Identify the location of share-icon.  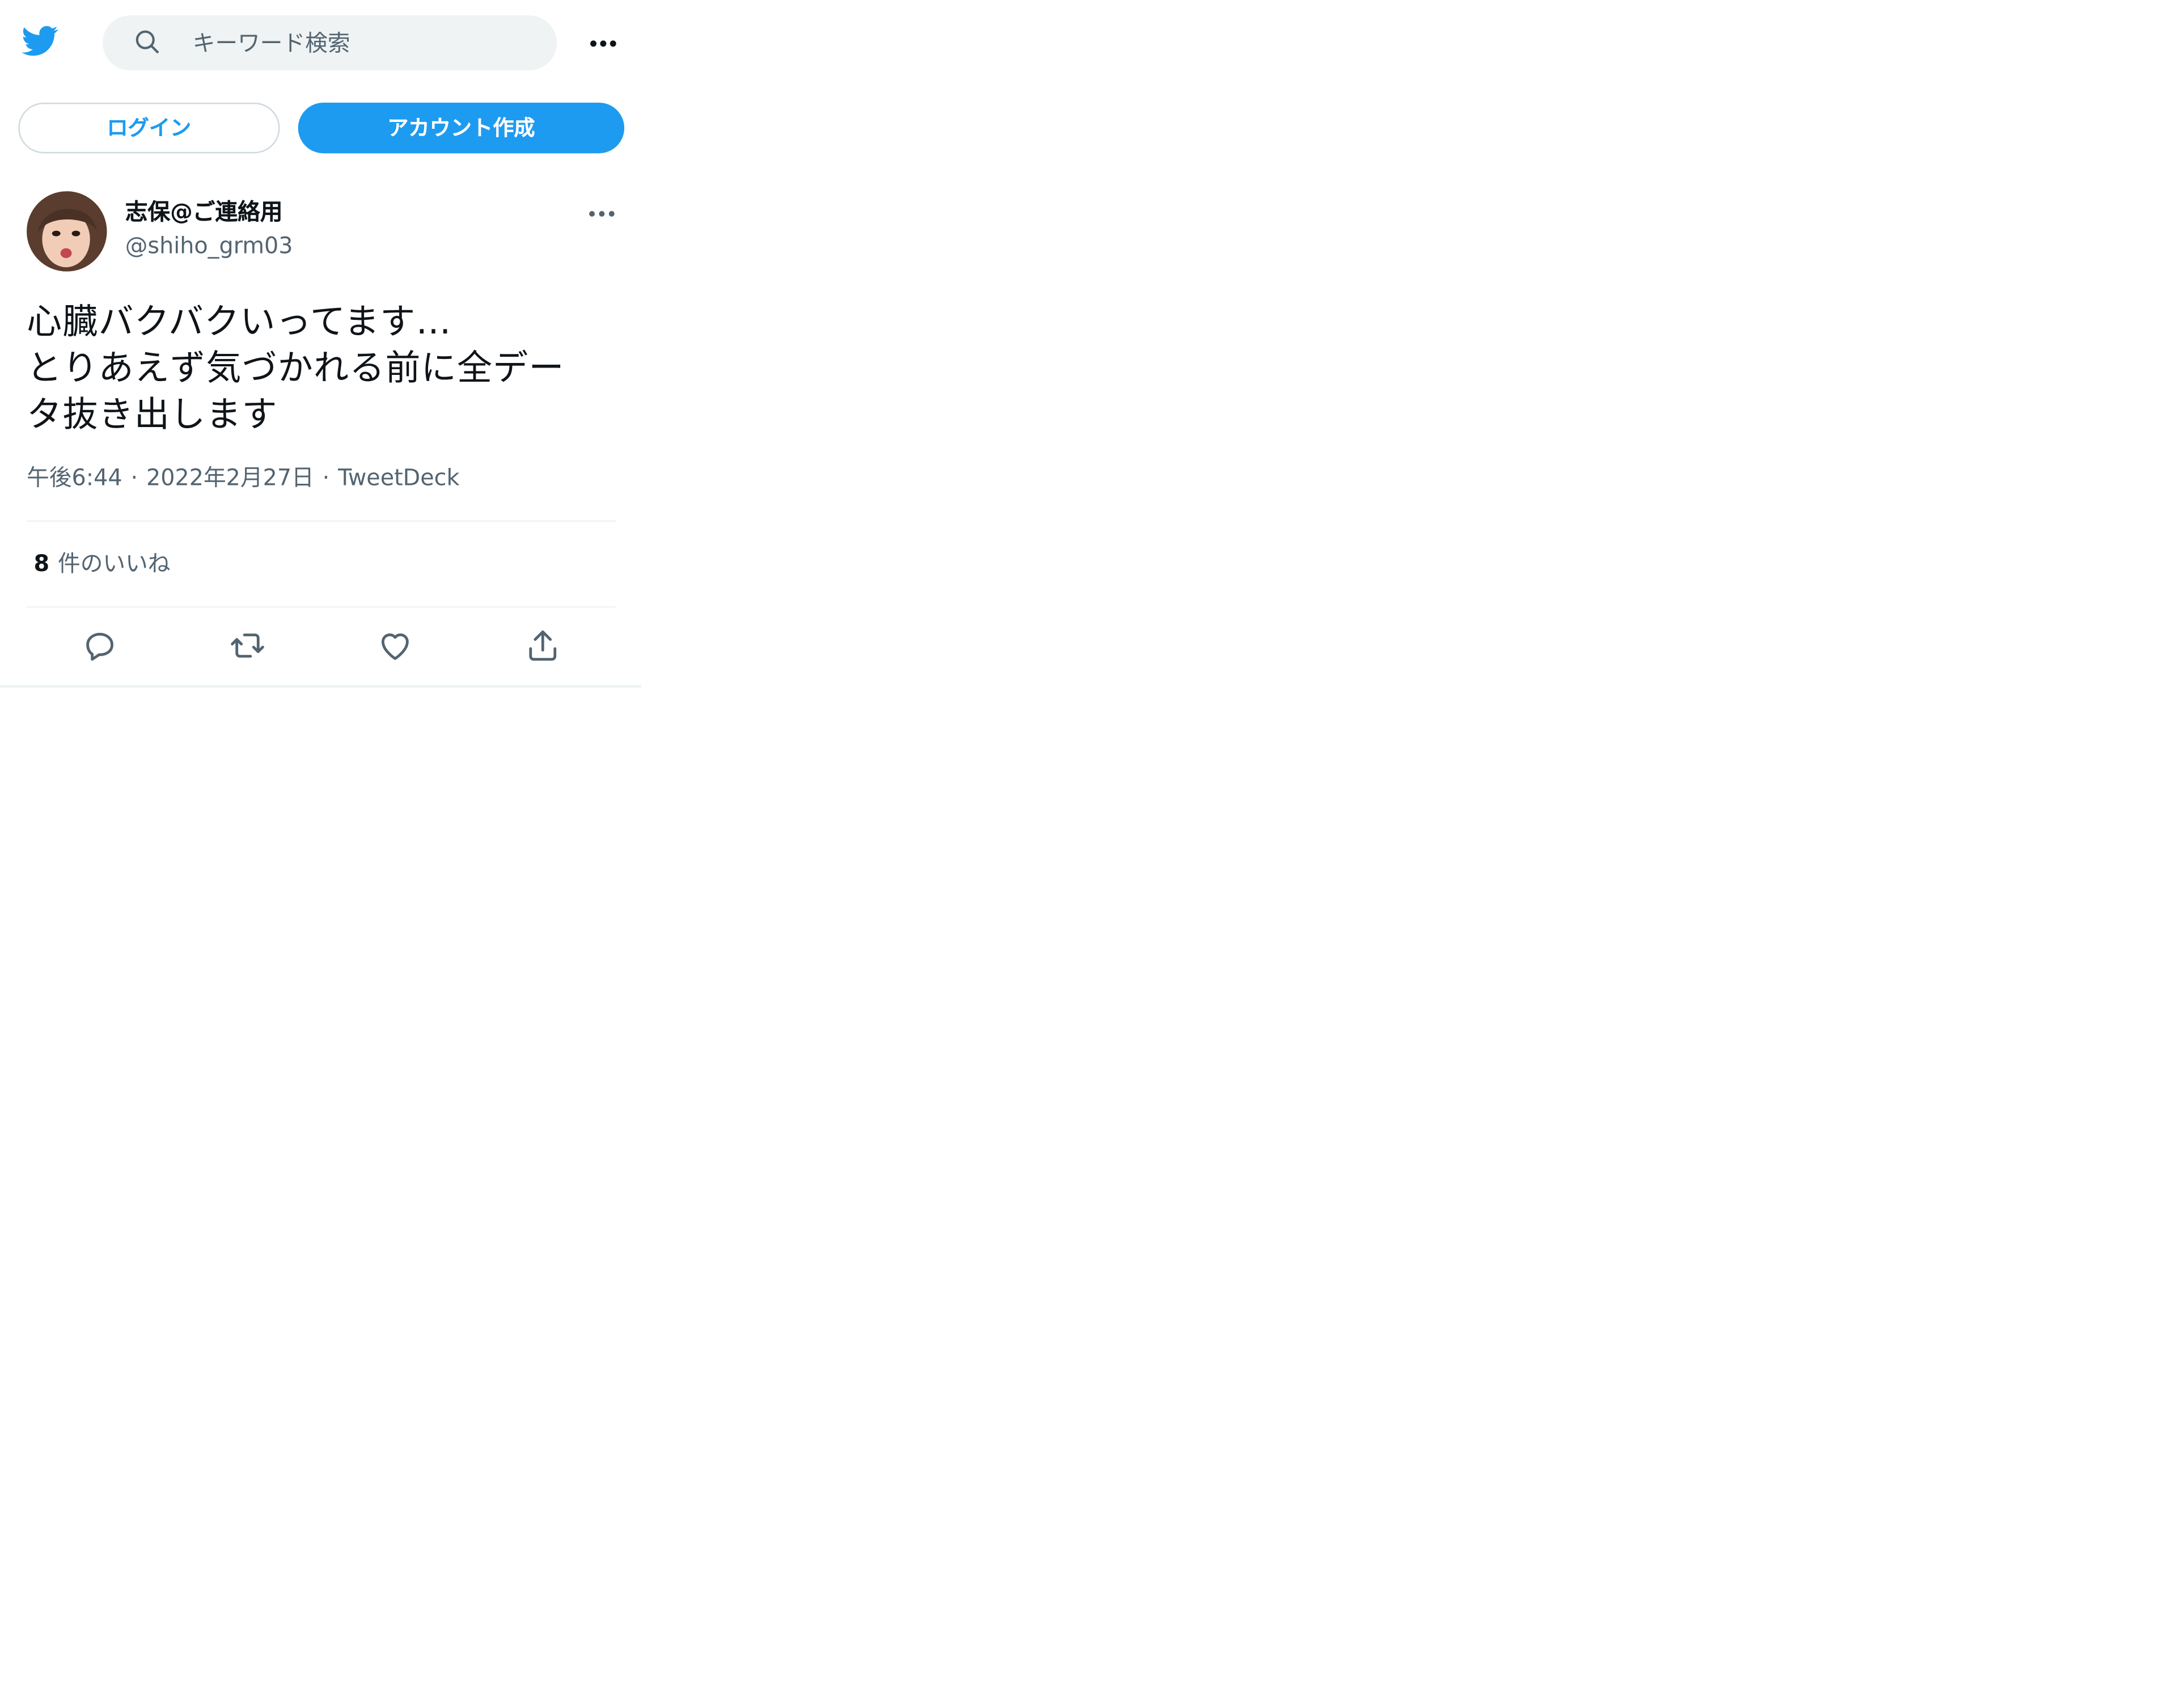
(542, 645).